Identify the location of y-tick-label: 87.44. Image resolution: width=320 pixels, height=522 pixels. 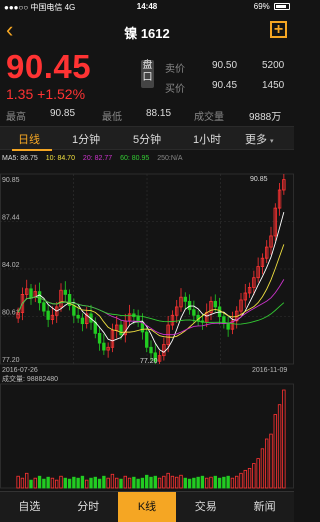
(11, 218).